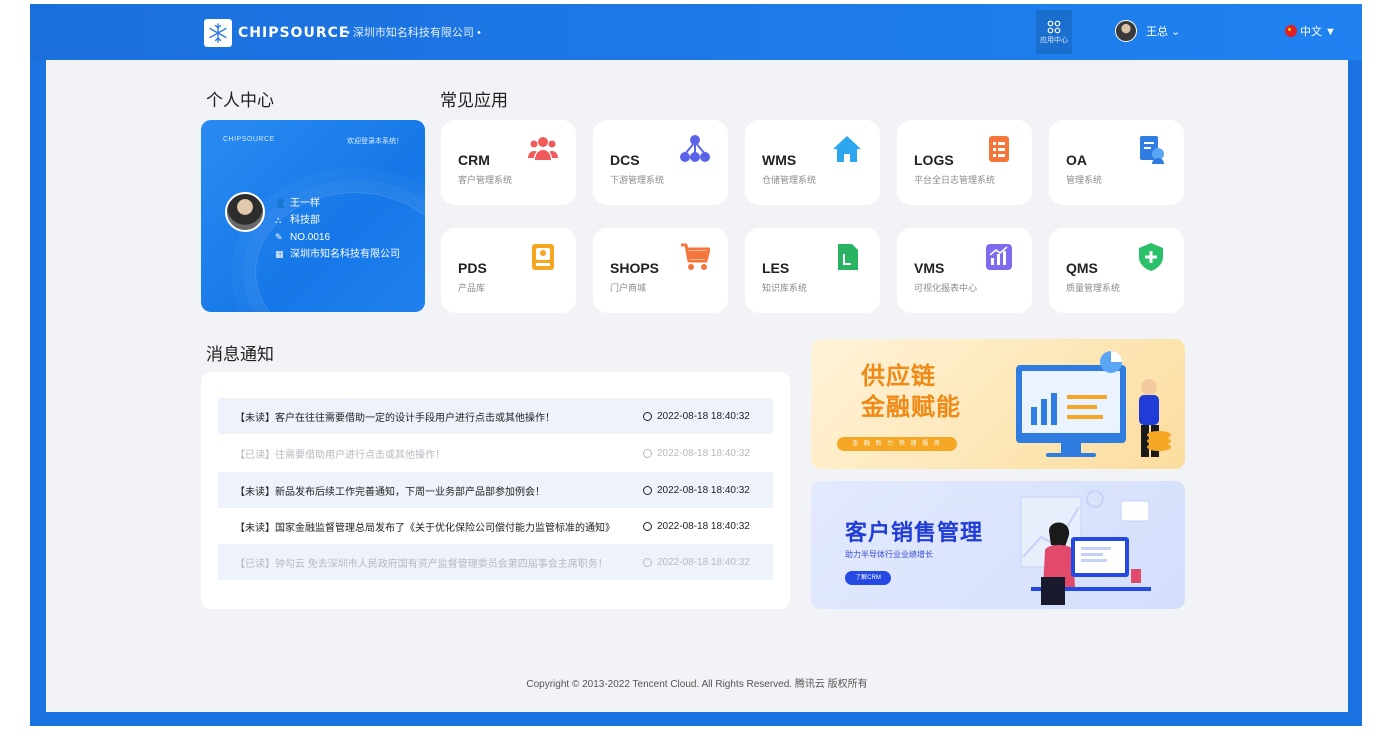 Image resolution: width=1379 pixels, height=739 pixels. Describe the element at coordinates (776, 268) in the screenshot. I see `app-code: LES` at that location.